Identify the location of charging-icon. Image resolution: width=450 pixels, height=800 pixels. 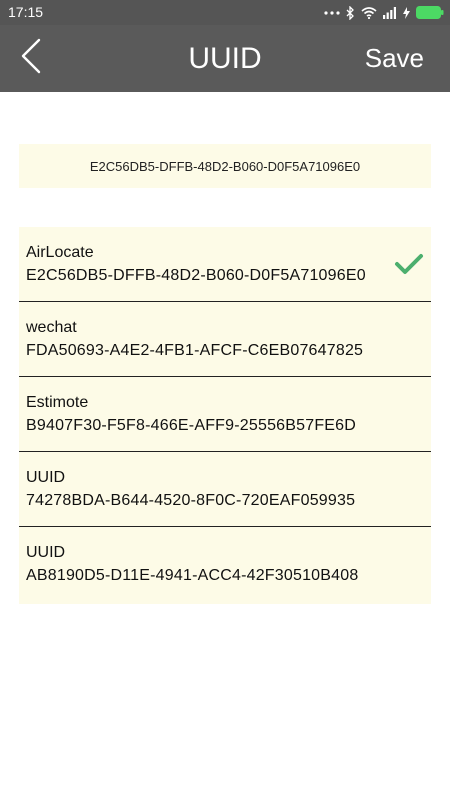
(406, 12).